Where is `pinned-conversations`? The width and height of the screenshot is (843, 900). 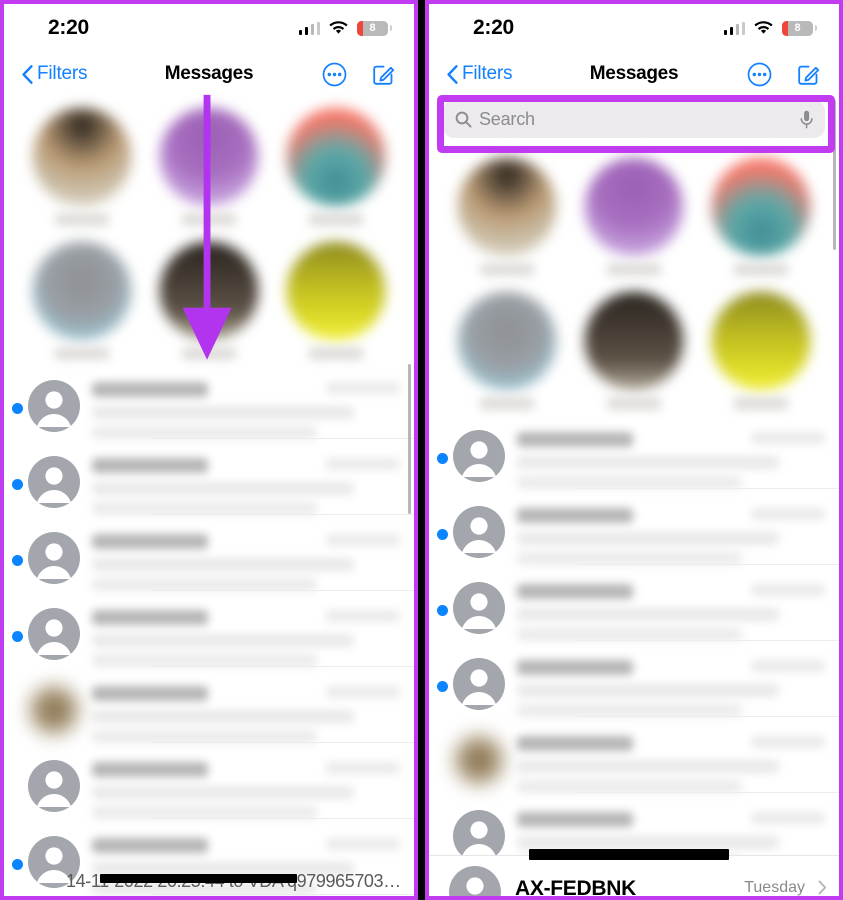
pinned-conversations is located at coordinates (209, 233).